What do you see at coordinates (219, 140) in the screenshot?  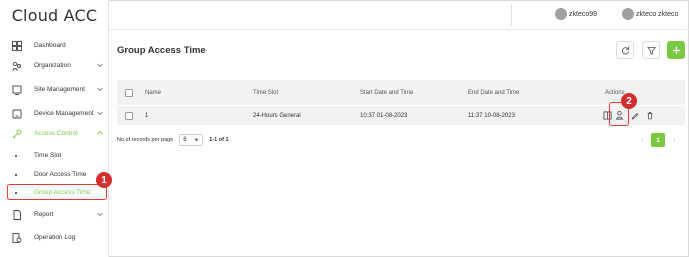 I see `record-range: 1-1 of 1` at bounding box center [219, 140].